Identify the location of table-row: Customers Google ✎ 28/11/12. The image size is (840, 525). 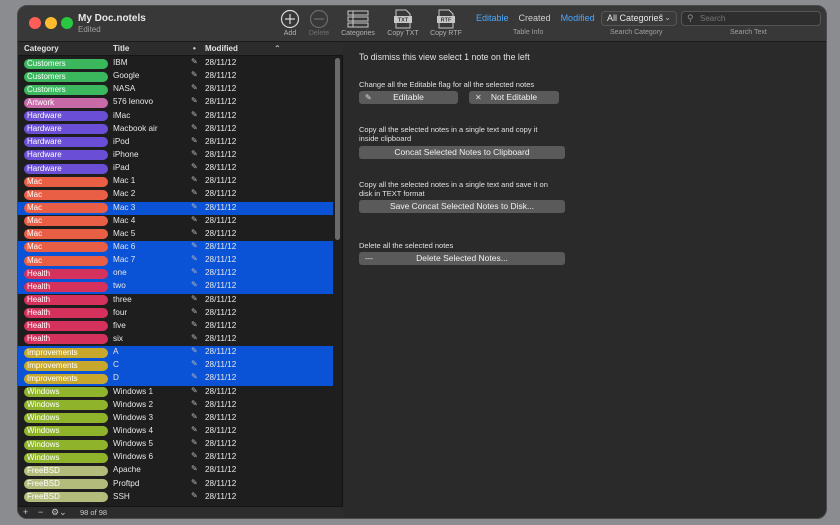
(175, 76).